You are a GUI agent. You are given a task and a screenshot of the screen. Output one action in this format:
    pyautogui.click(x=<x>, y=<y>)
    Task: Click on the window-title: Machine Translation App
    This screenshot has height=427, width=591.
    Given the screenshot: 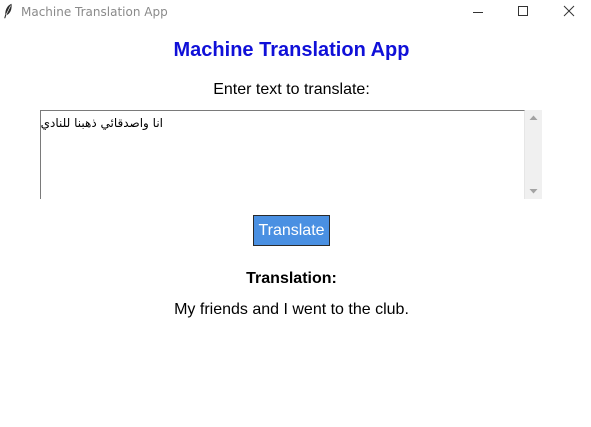 What is the action you would take?
    pyautogui.click(x=94, y=12)
    